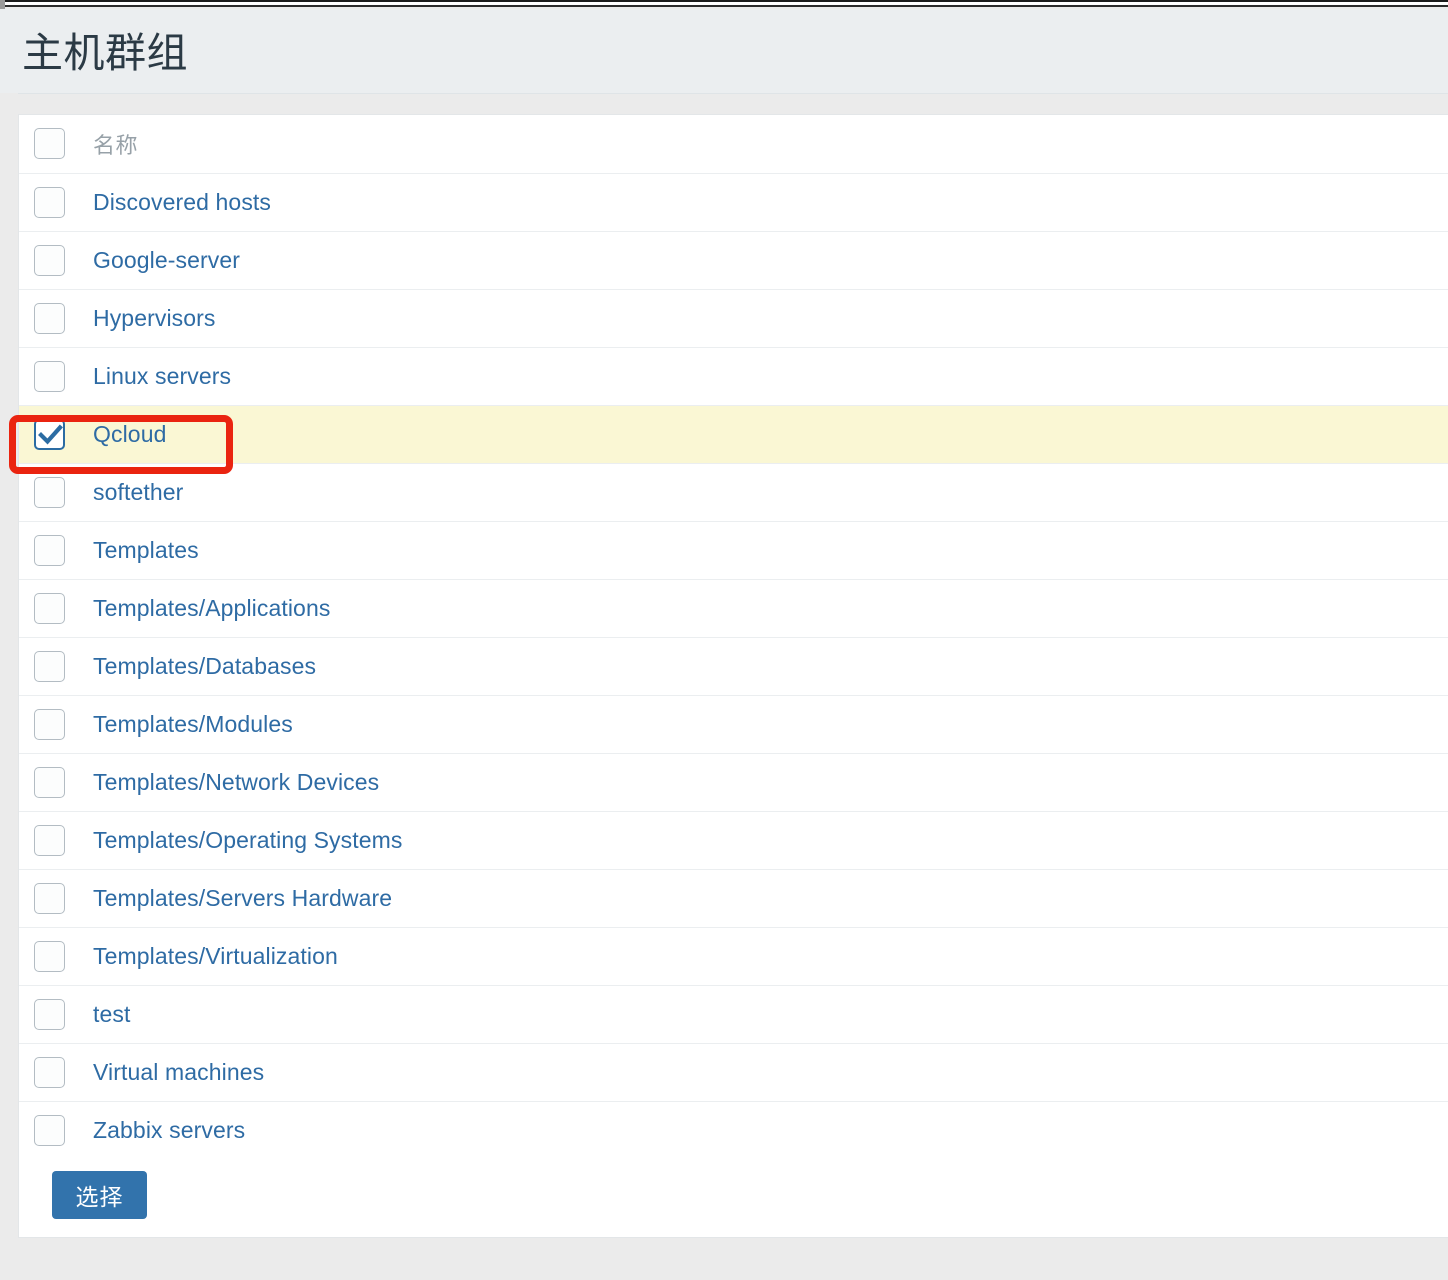  What do you see at coordinates (770, 492) in the screenshot?
I see `row-name-cell: softether` at bounding box center [770, 492].